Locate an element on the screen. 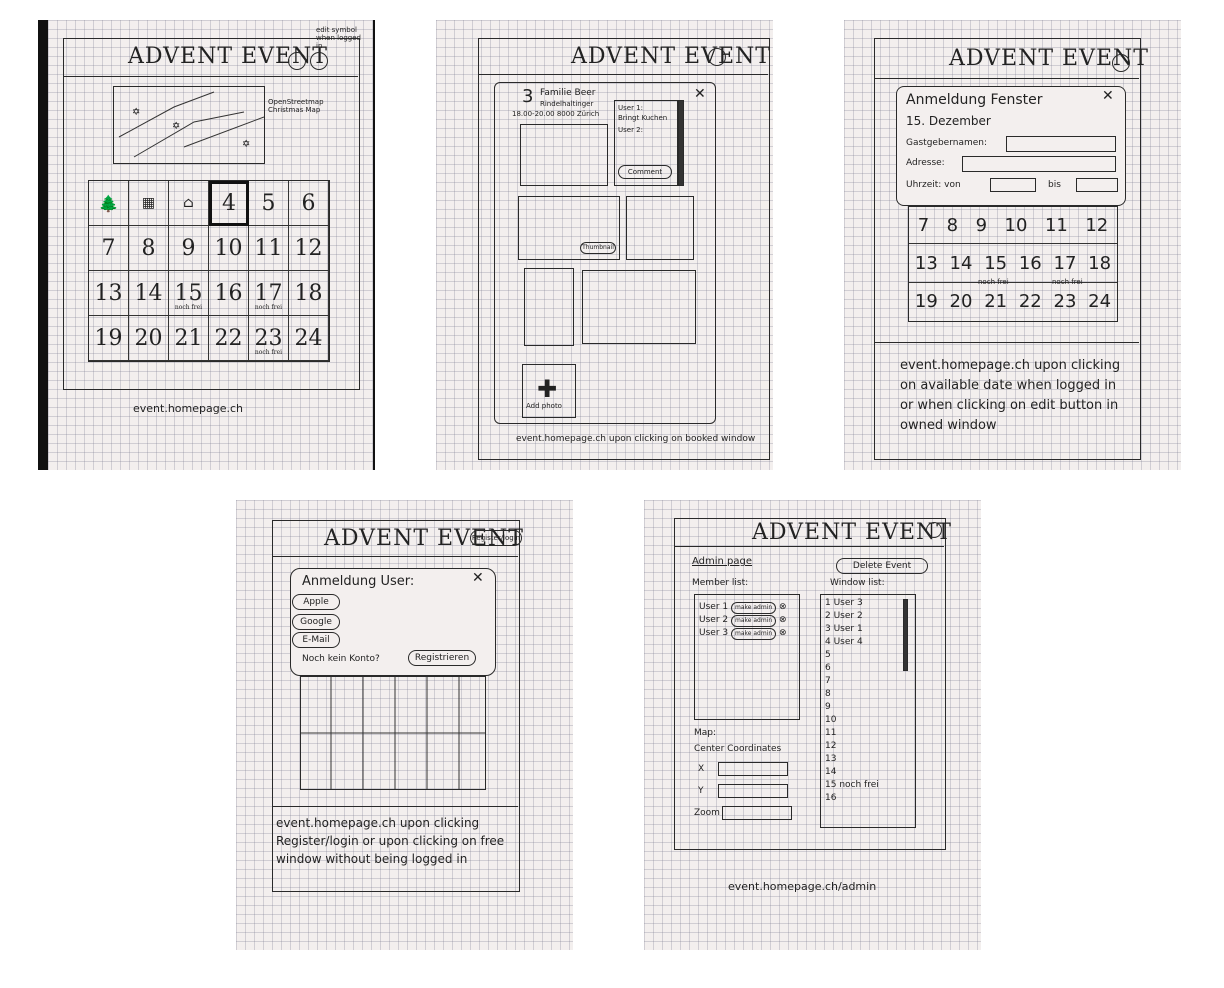 Image resolution: width=1224 pixels, height=988 pixels. window-row: 10 is located at coordinates (831, 720).